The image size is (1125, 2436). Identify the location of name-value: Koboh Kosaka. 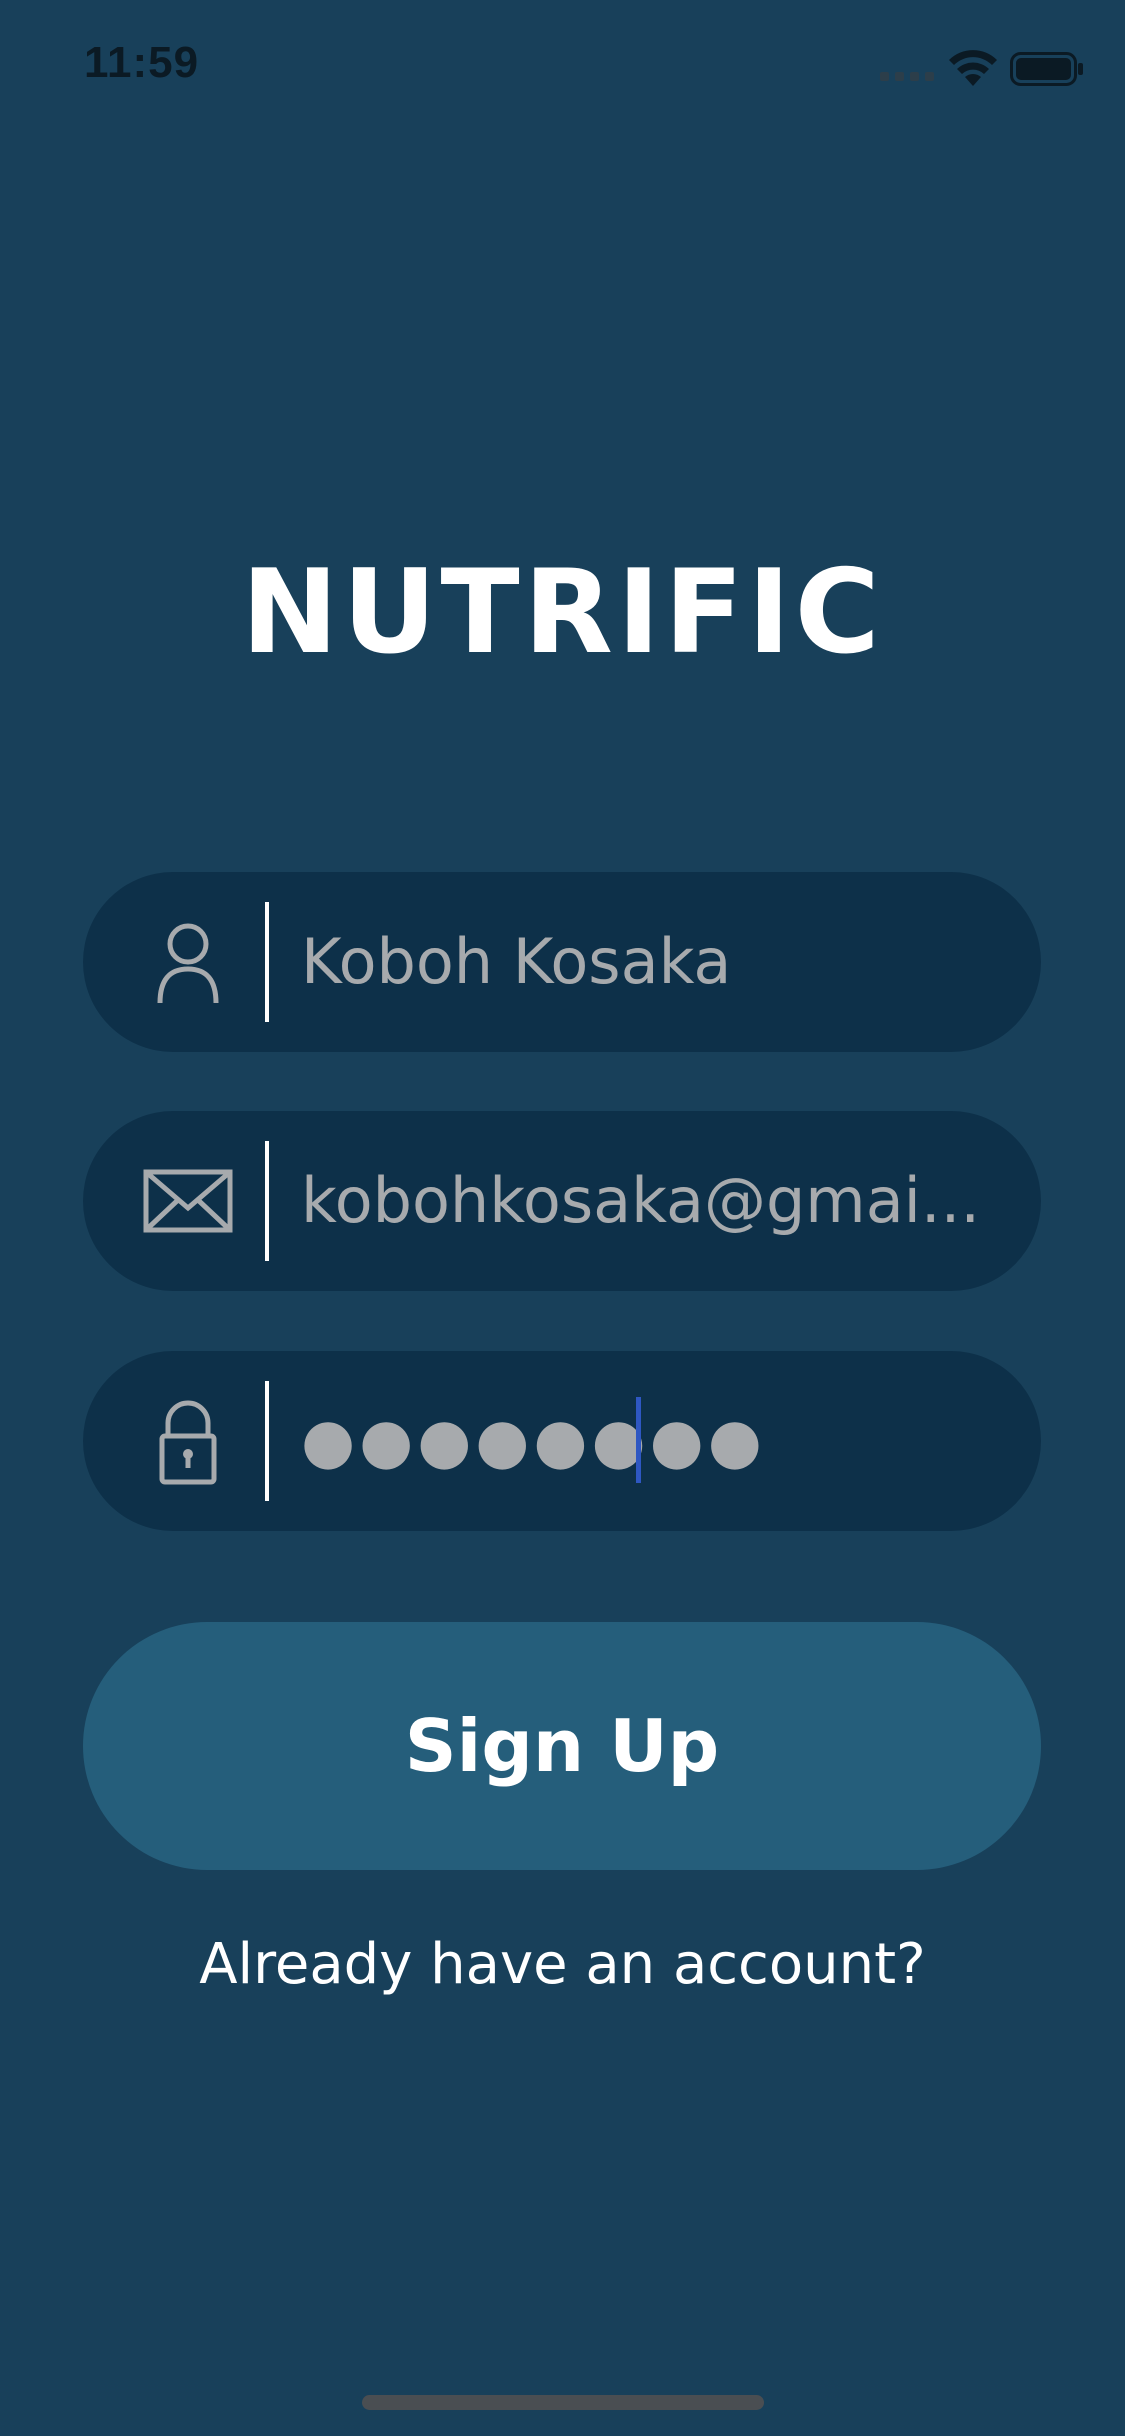
(516, 962).